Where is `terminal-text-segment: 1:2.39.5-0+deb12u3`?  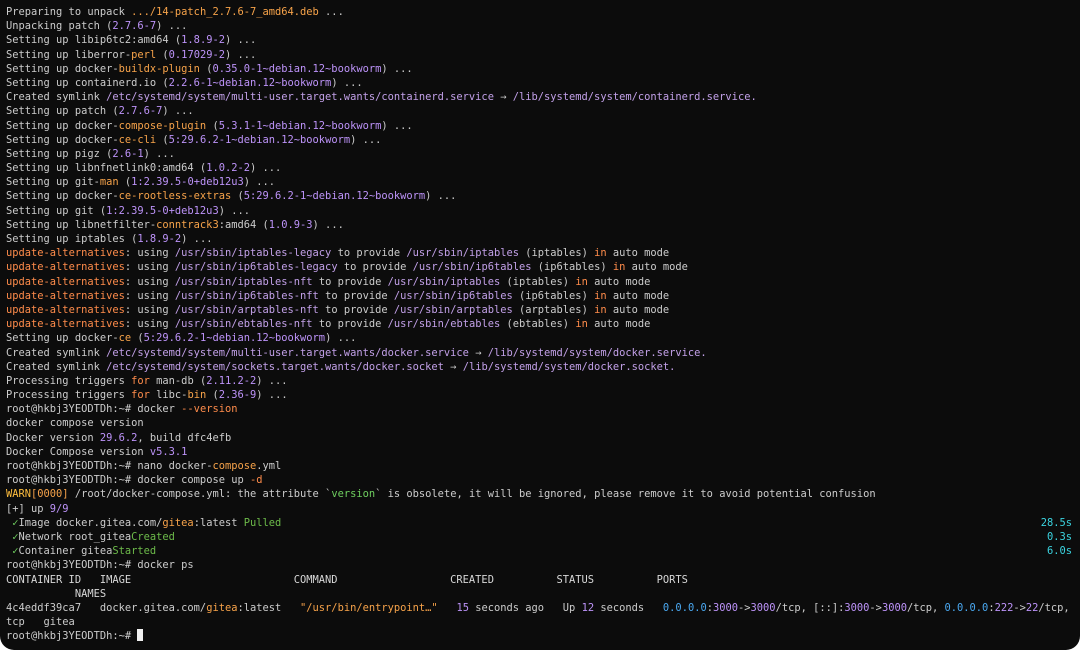
terminal-text-segment: 1:2.39.5-0+deb12u3 is located at coordinates (162, 210).